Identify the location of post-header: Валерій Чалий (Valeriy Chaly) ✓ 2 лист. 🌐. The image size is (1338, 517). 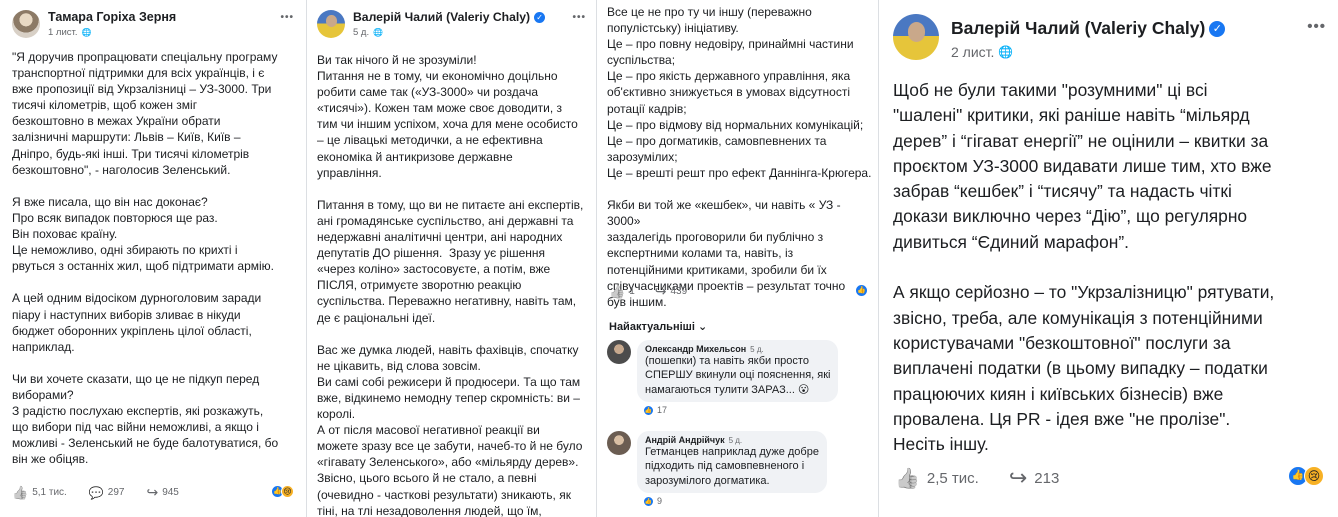
(1059, 37).